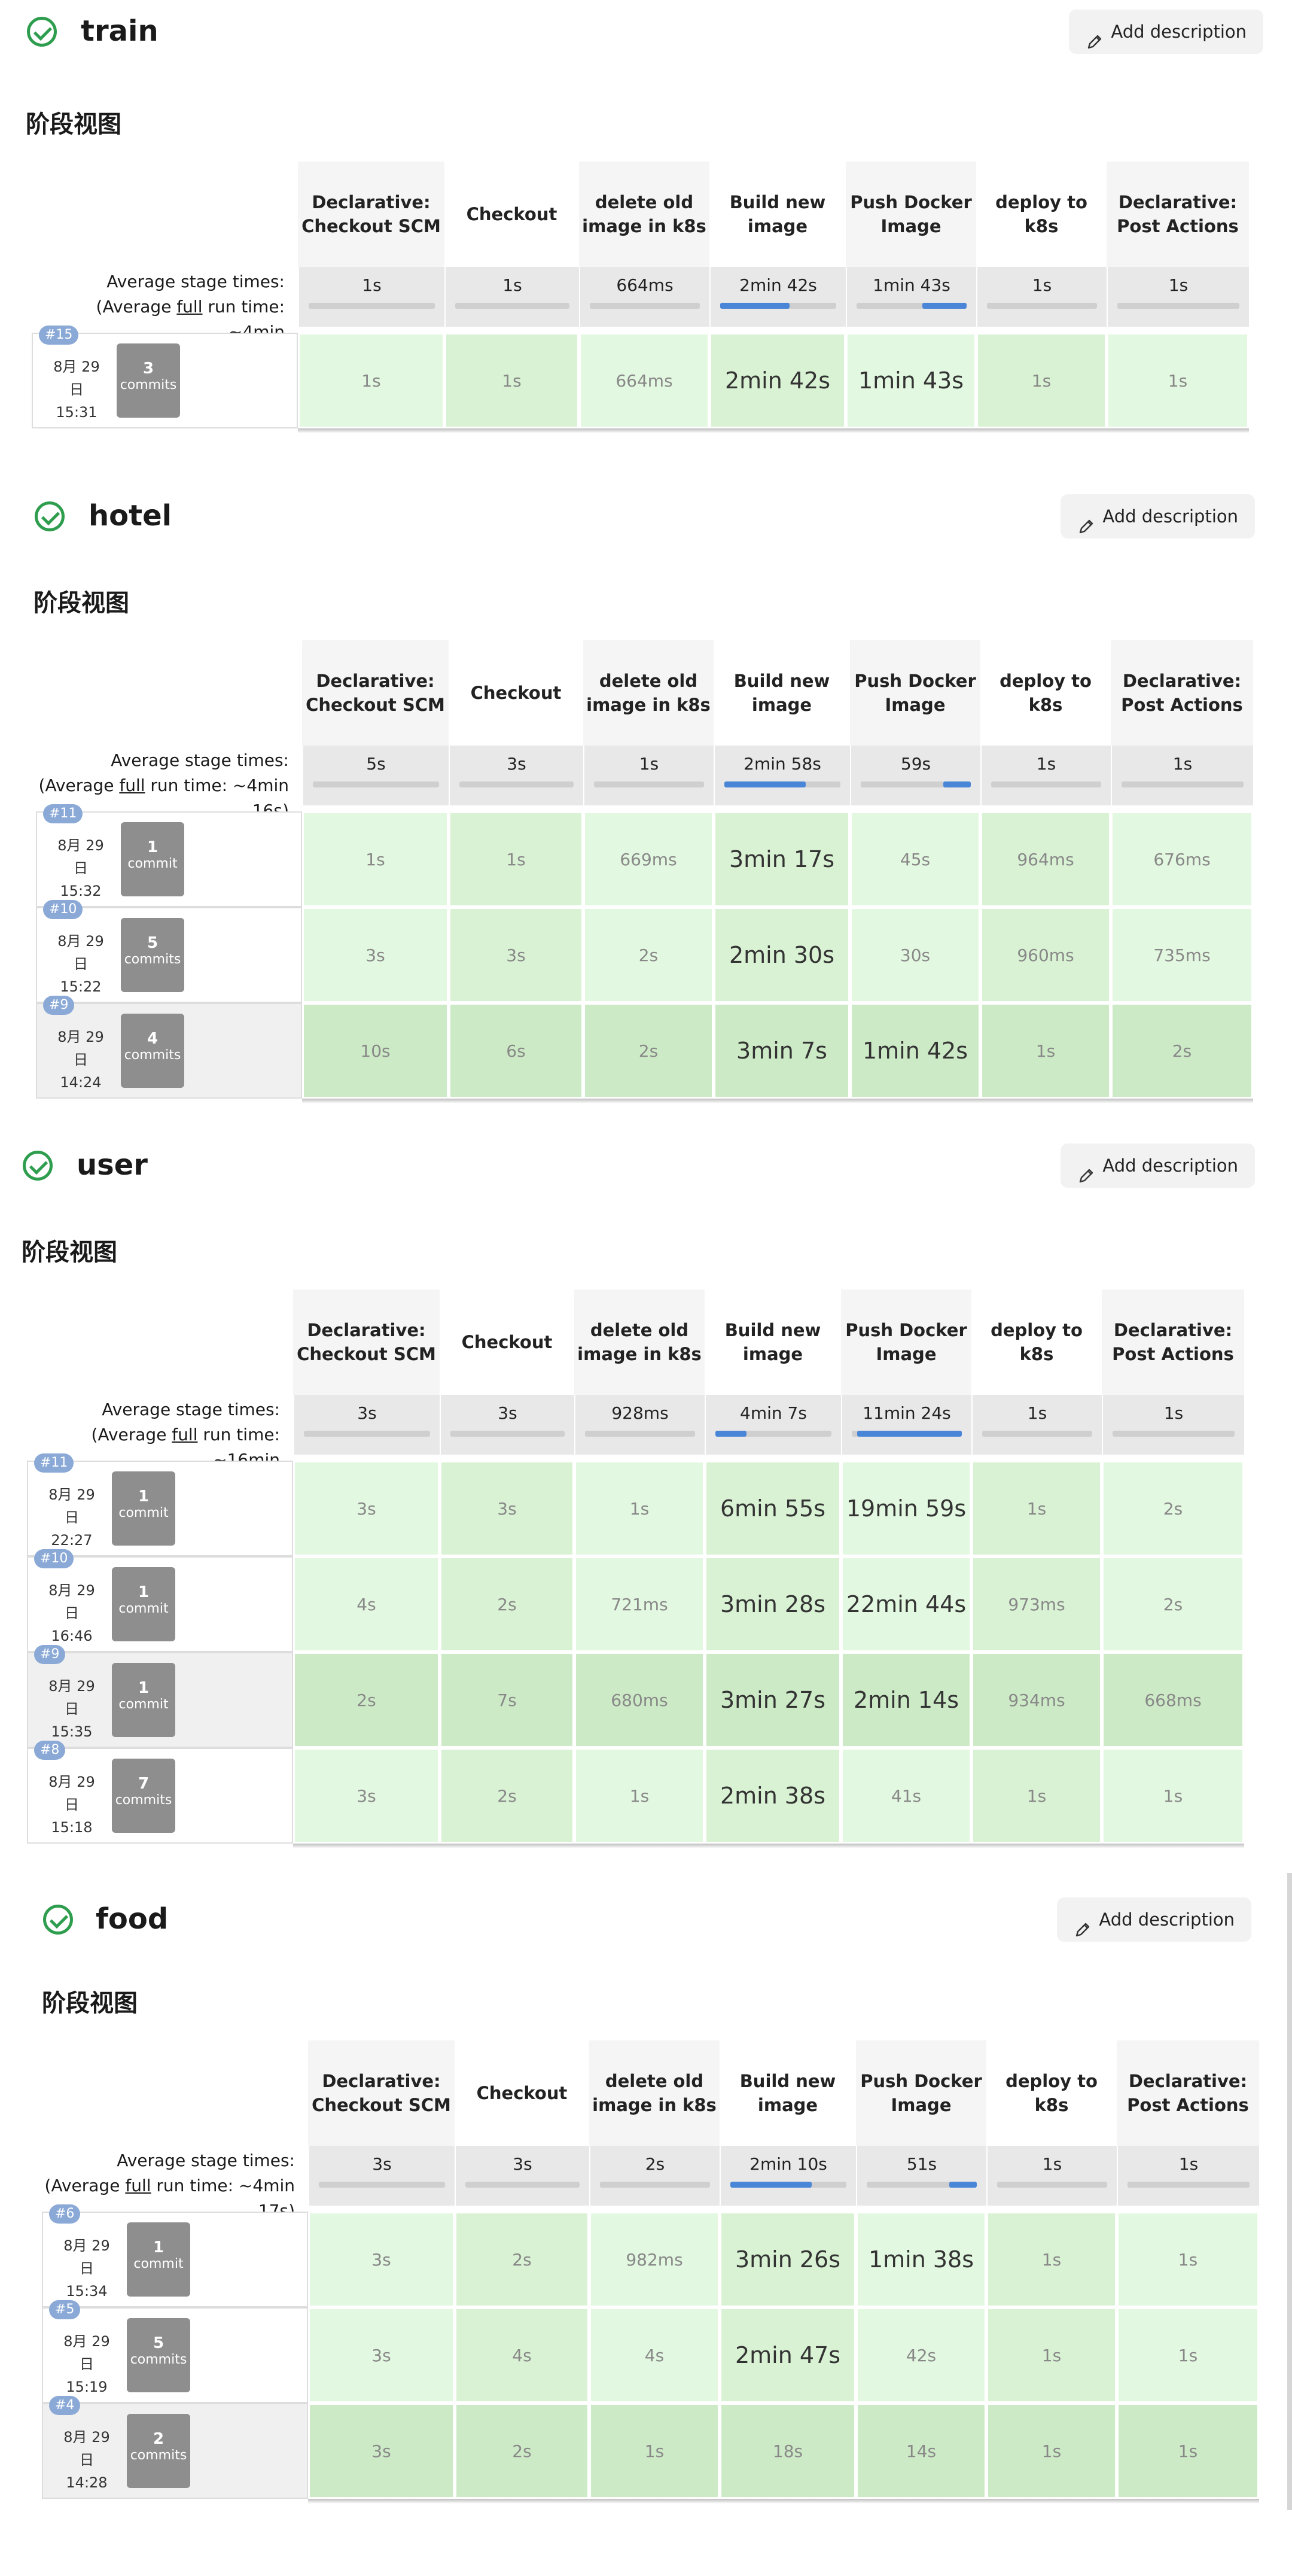 The width and height of the screenshot is (1292, 2576). Describe the element at coordinates (773, 1604) in the screenshot. I see `stage-cell: 3min 28s` at that location.